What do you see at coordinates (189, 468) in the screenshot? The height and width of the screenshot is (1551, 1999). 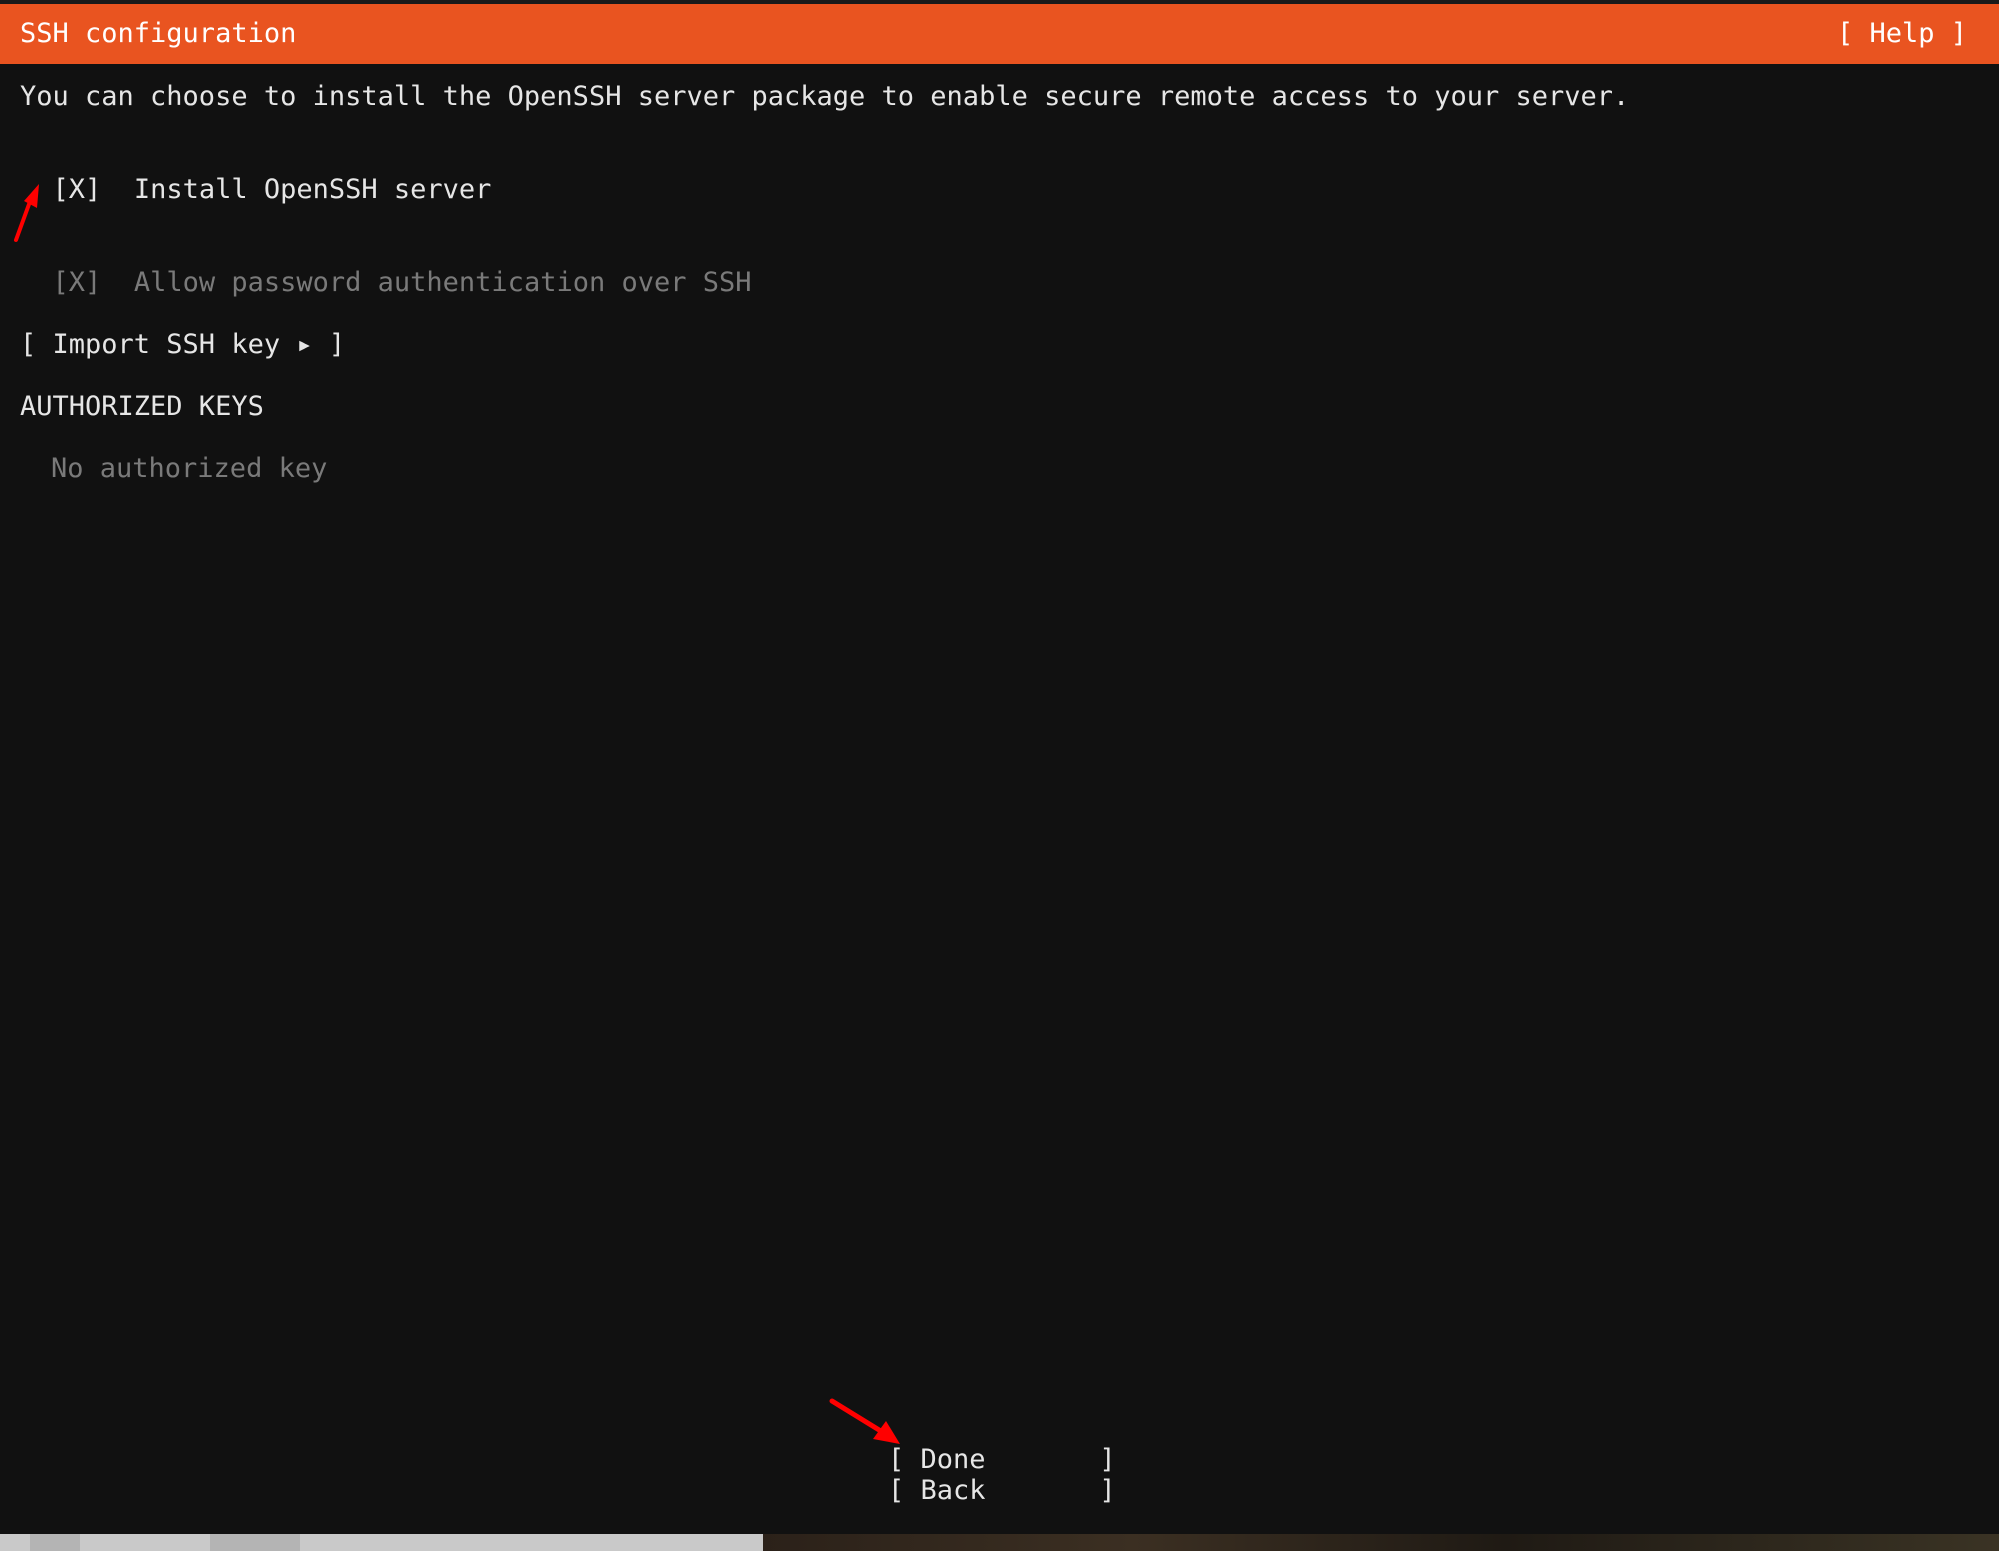 I see `no-authorized-key-text: No authorized key` at bounding box center [189, 468].